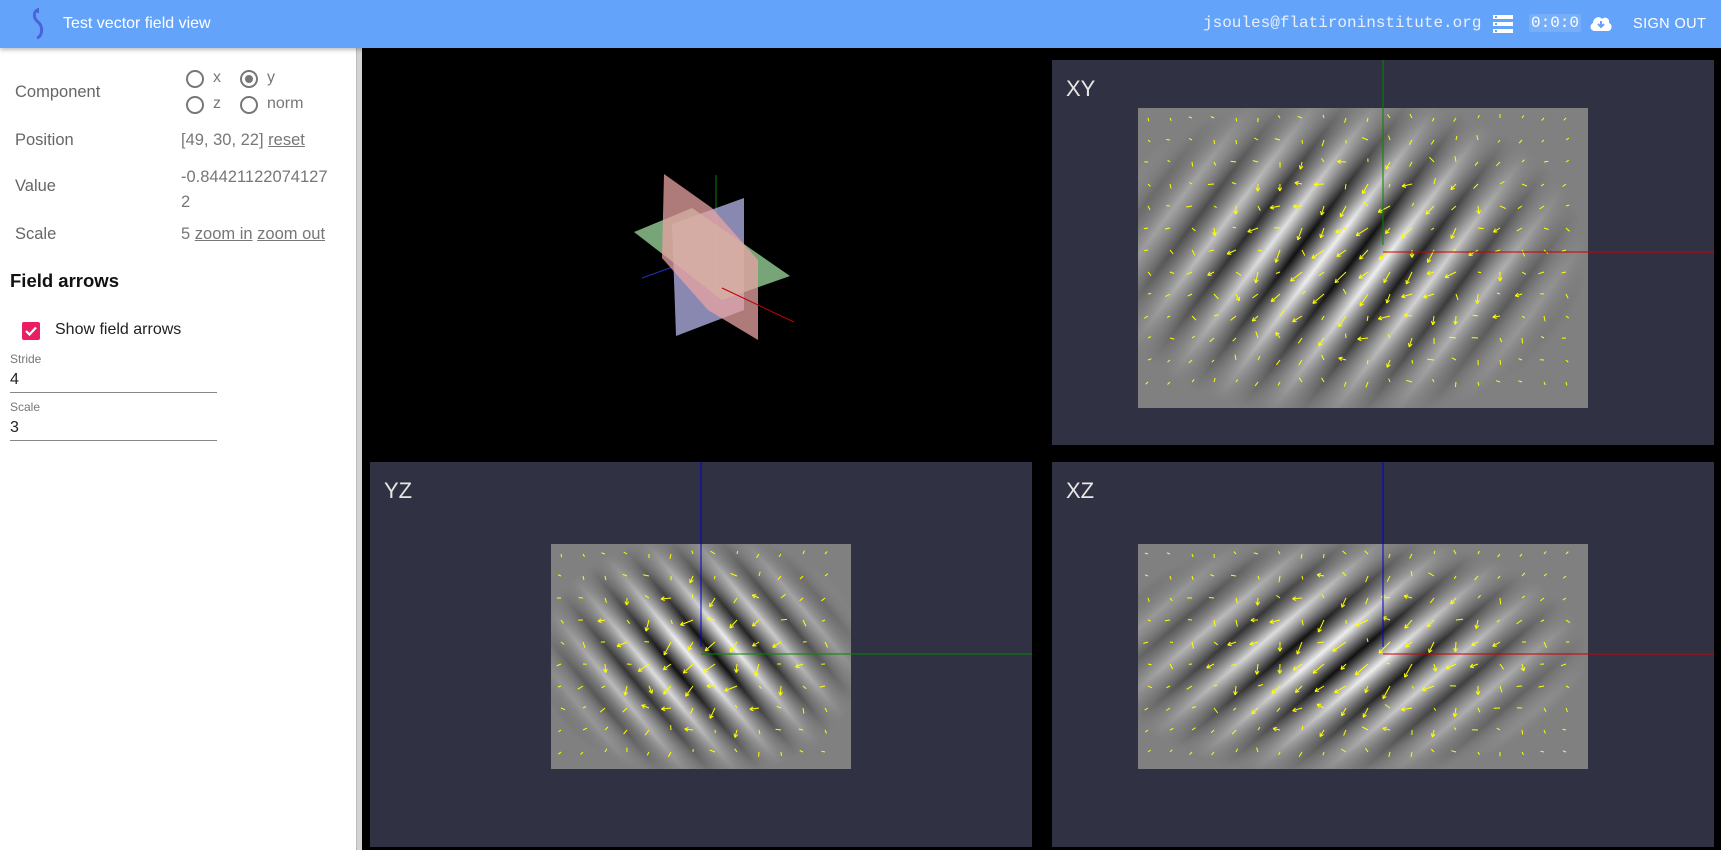 This screenshot has width=1721, height=850. Describe the element at coordinates (118, 329) in the screenshot. I see `show-field-arrows-label: Show field arrows` at that location.